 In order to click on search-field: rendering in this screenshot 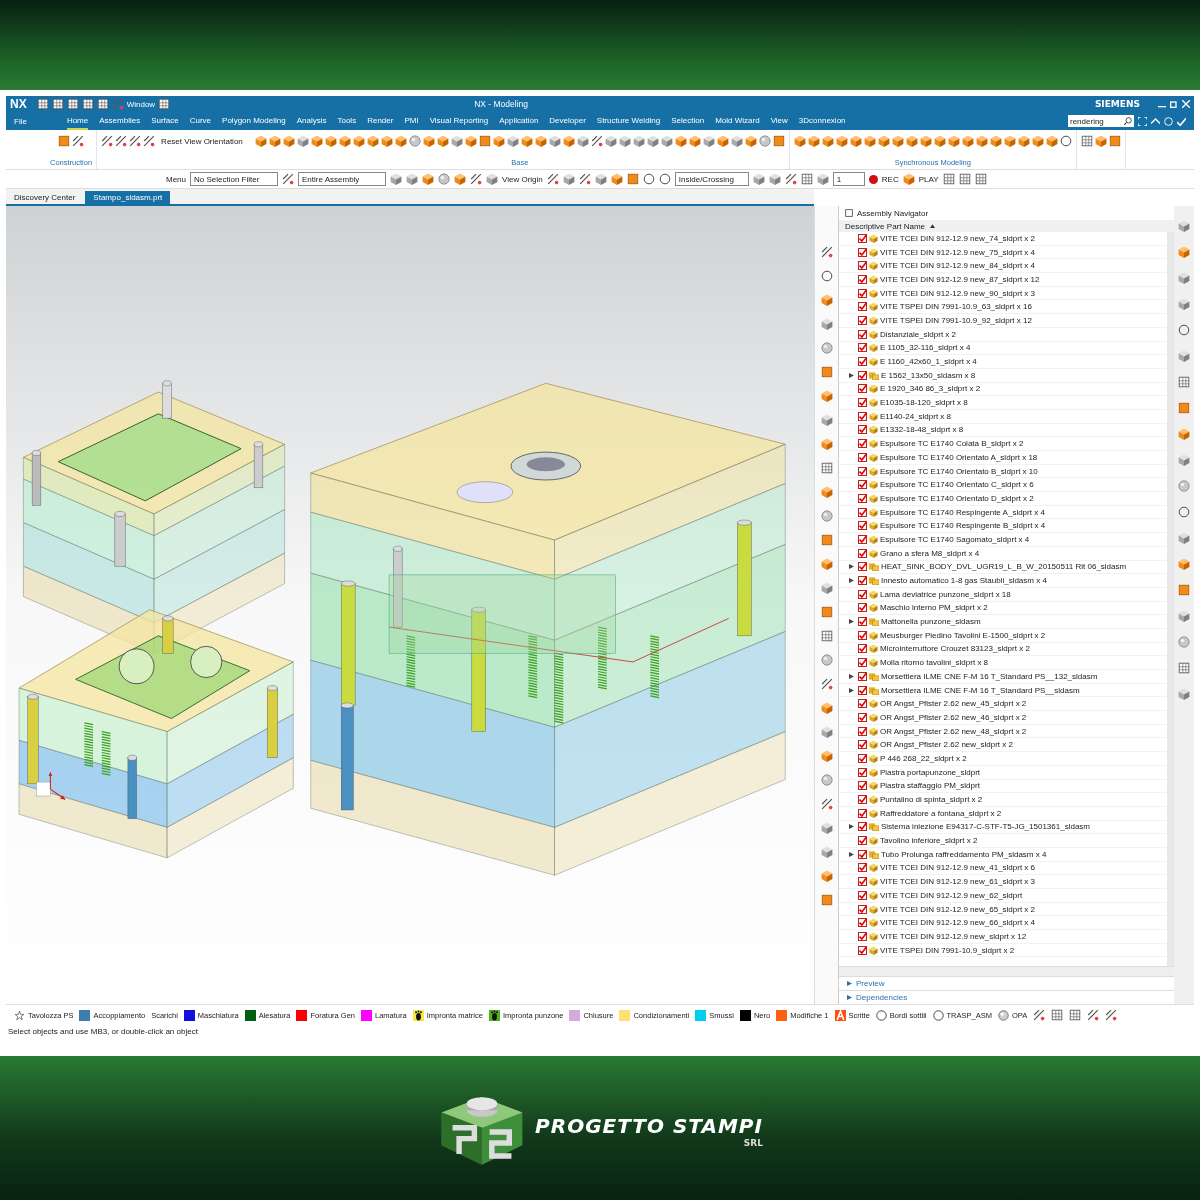, I will do `click(1101, 121)`.